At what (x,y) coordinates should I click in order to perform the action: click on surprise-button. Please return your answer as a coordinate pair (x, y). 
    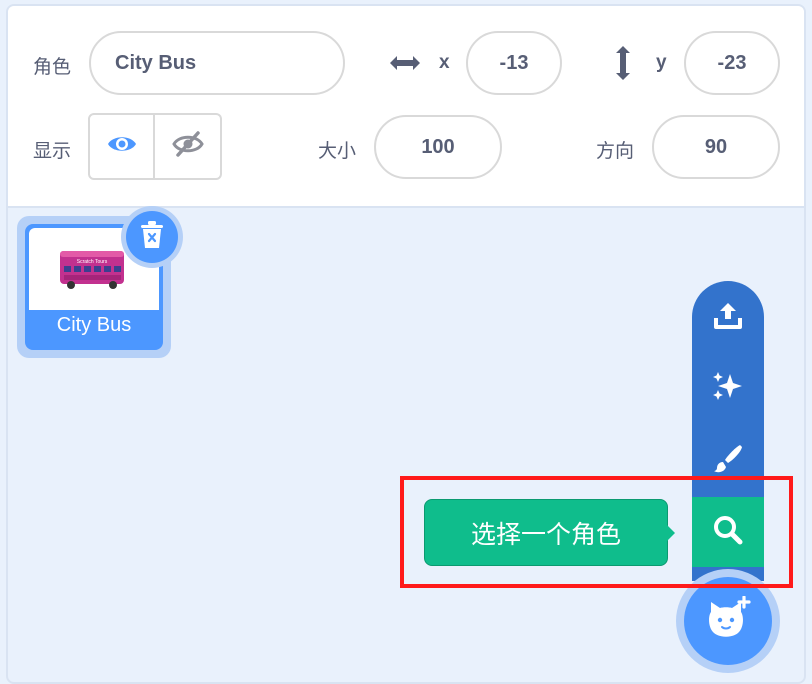
    Looking at the image, I should click on (728, 388).